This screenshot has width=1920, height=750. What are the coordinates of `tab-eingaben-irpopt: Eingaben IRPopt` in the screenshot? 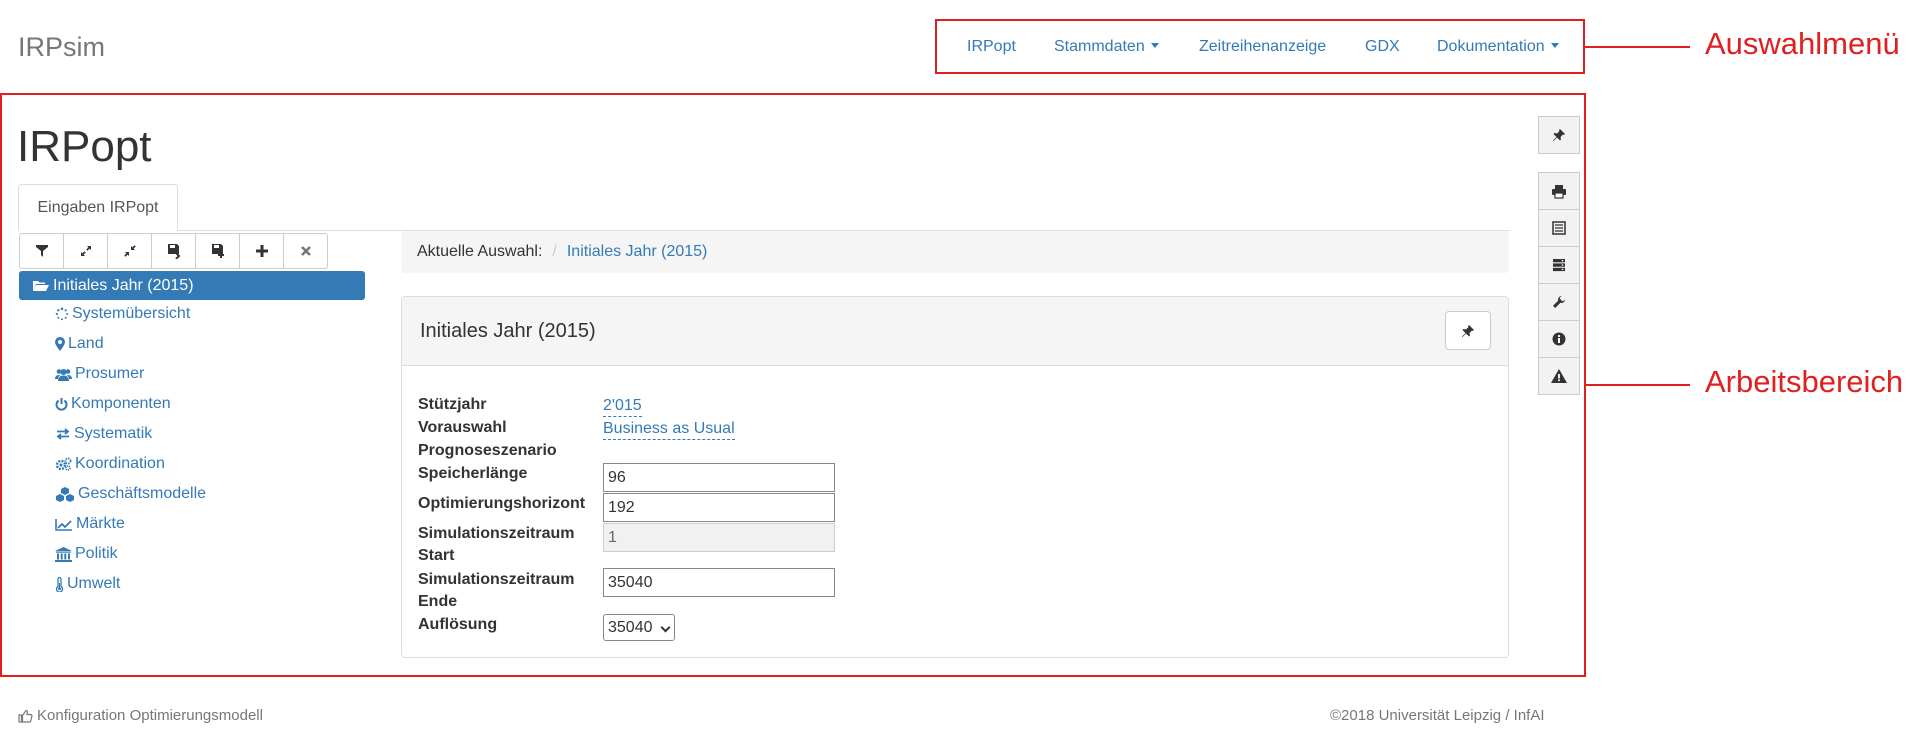 It's located at (98, 207).